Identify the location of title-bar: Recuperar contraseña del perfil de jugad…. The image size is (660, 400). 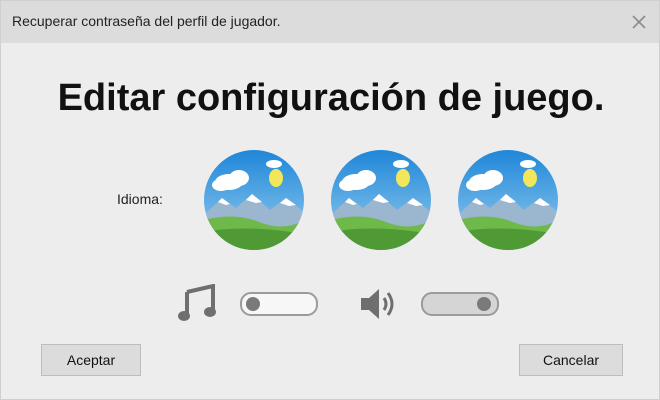
(330, 22).